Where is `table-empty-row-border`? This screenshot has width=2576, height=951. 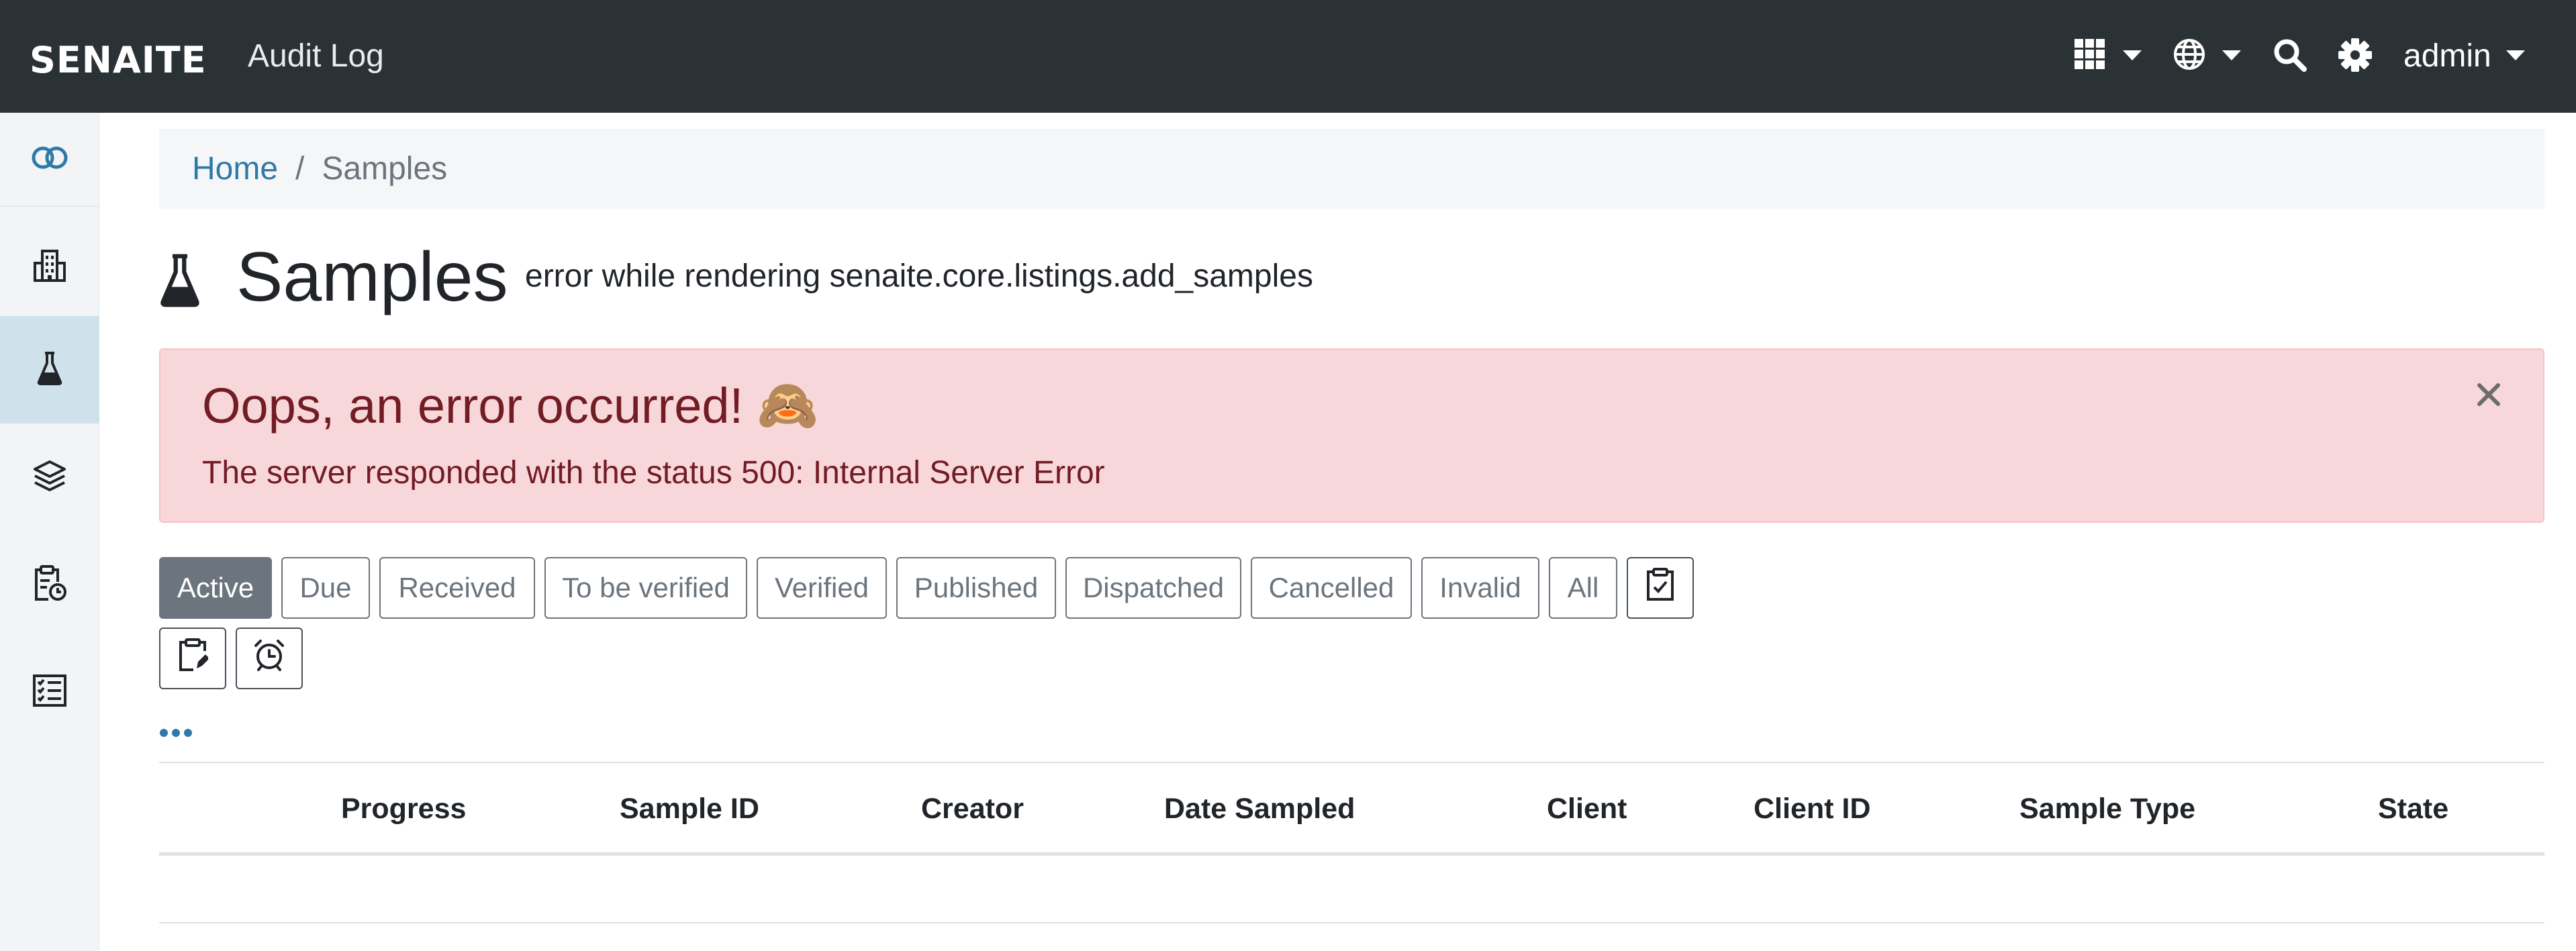
table-empty-row-border is located at coordinates (1351, 922).